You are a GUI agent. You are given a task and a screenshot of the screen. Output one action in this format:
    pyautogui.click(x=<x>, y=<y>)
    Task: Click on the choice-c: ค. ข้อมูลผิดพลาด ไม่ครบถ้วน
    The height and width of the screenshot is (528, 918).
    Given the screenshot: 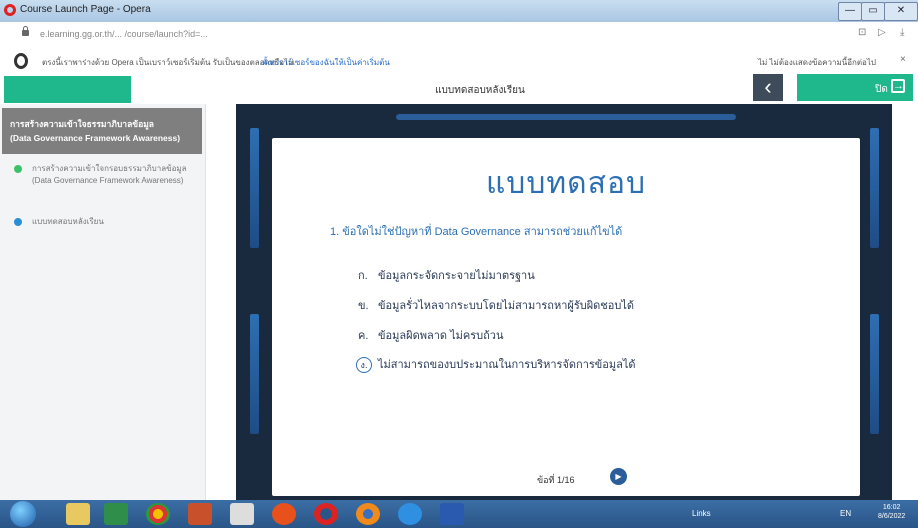 What is the action you would take?
    pyautogui.click(x=430, y=335)
    